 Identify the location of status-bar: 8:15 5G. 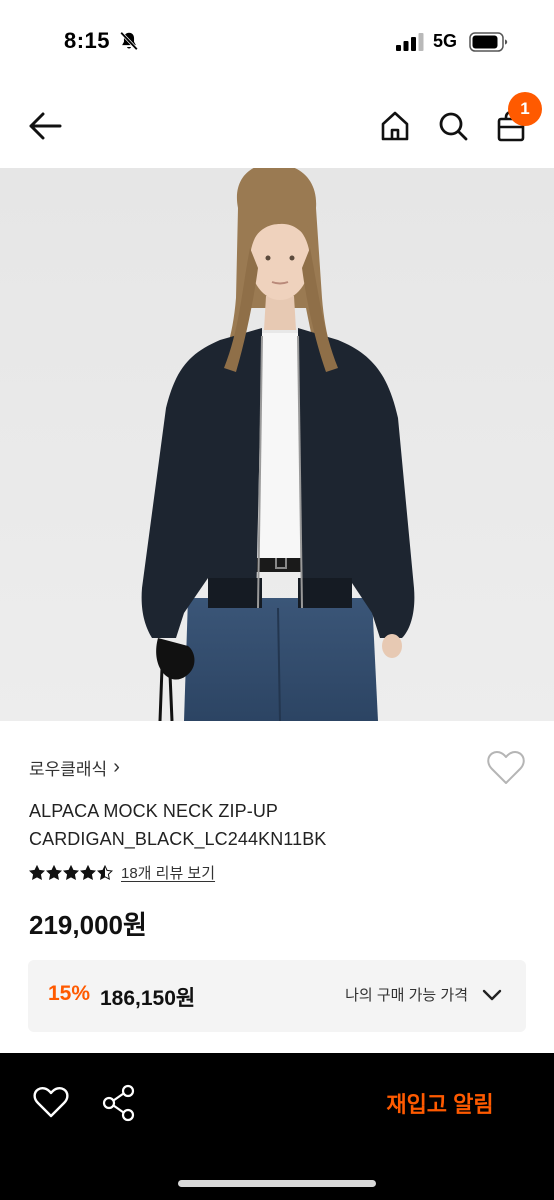
(277, 42).